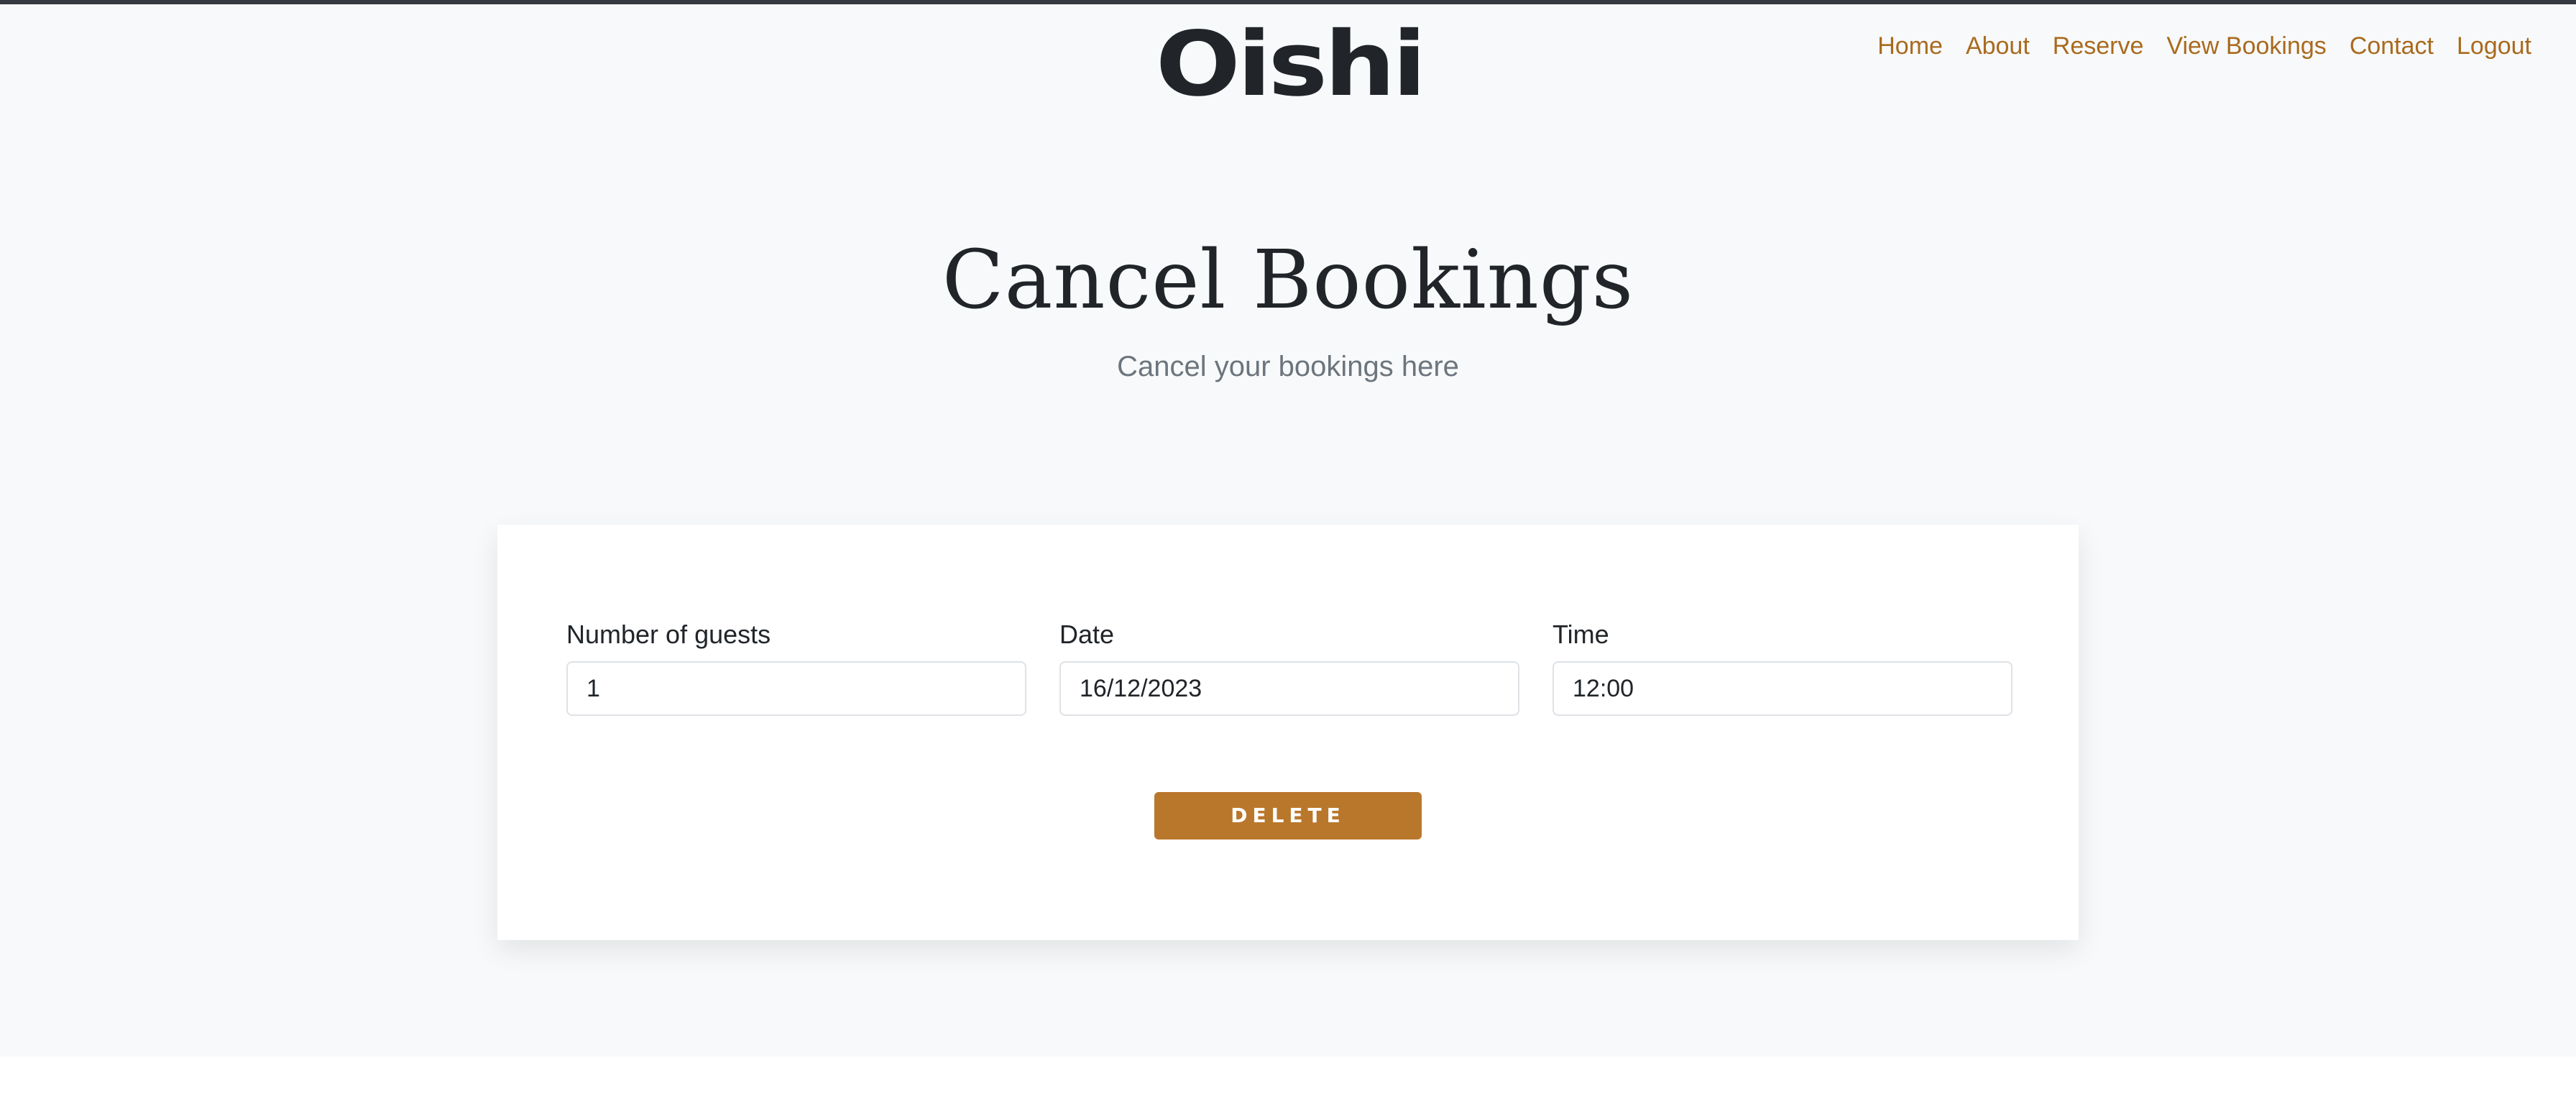  Describe the element at coordinates (1910, 46) in the screenshot. I see `nav-link-home: Home` at that location.